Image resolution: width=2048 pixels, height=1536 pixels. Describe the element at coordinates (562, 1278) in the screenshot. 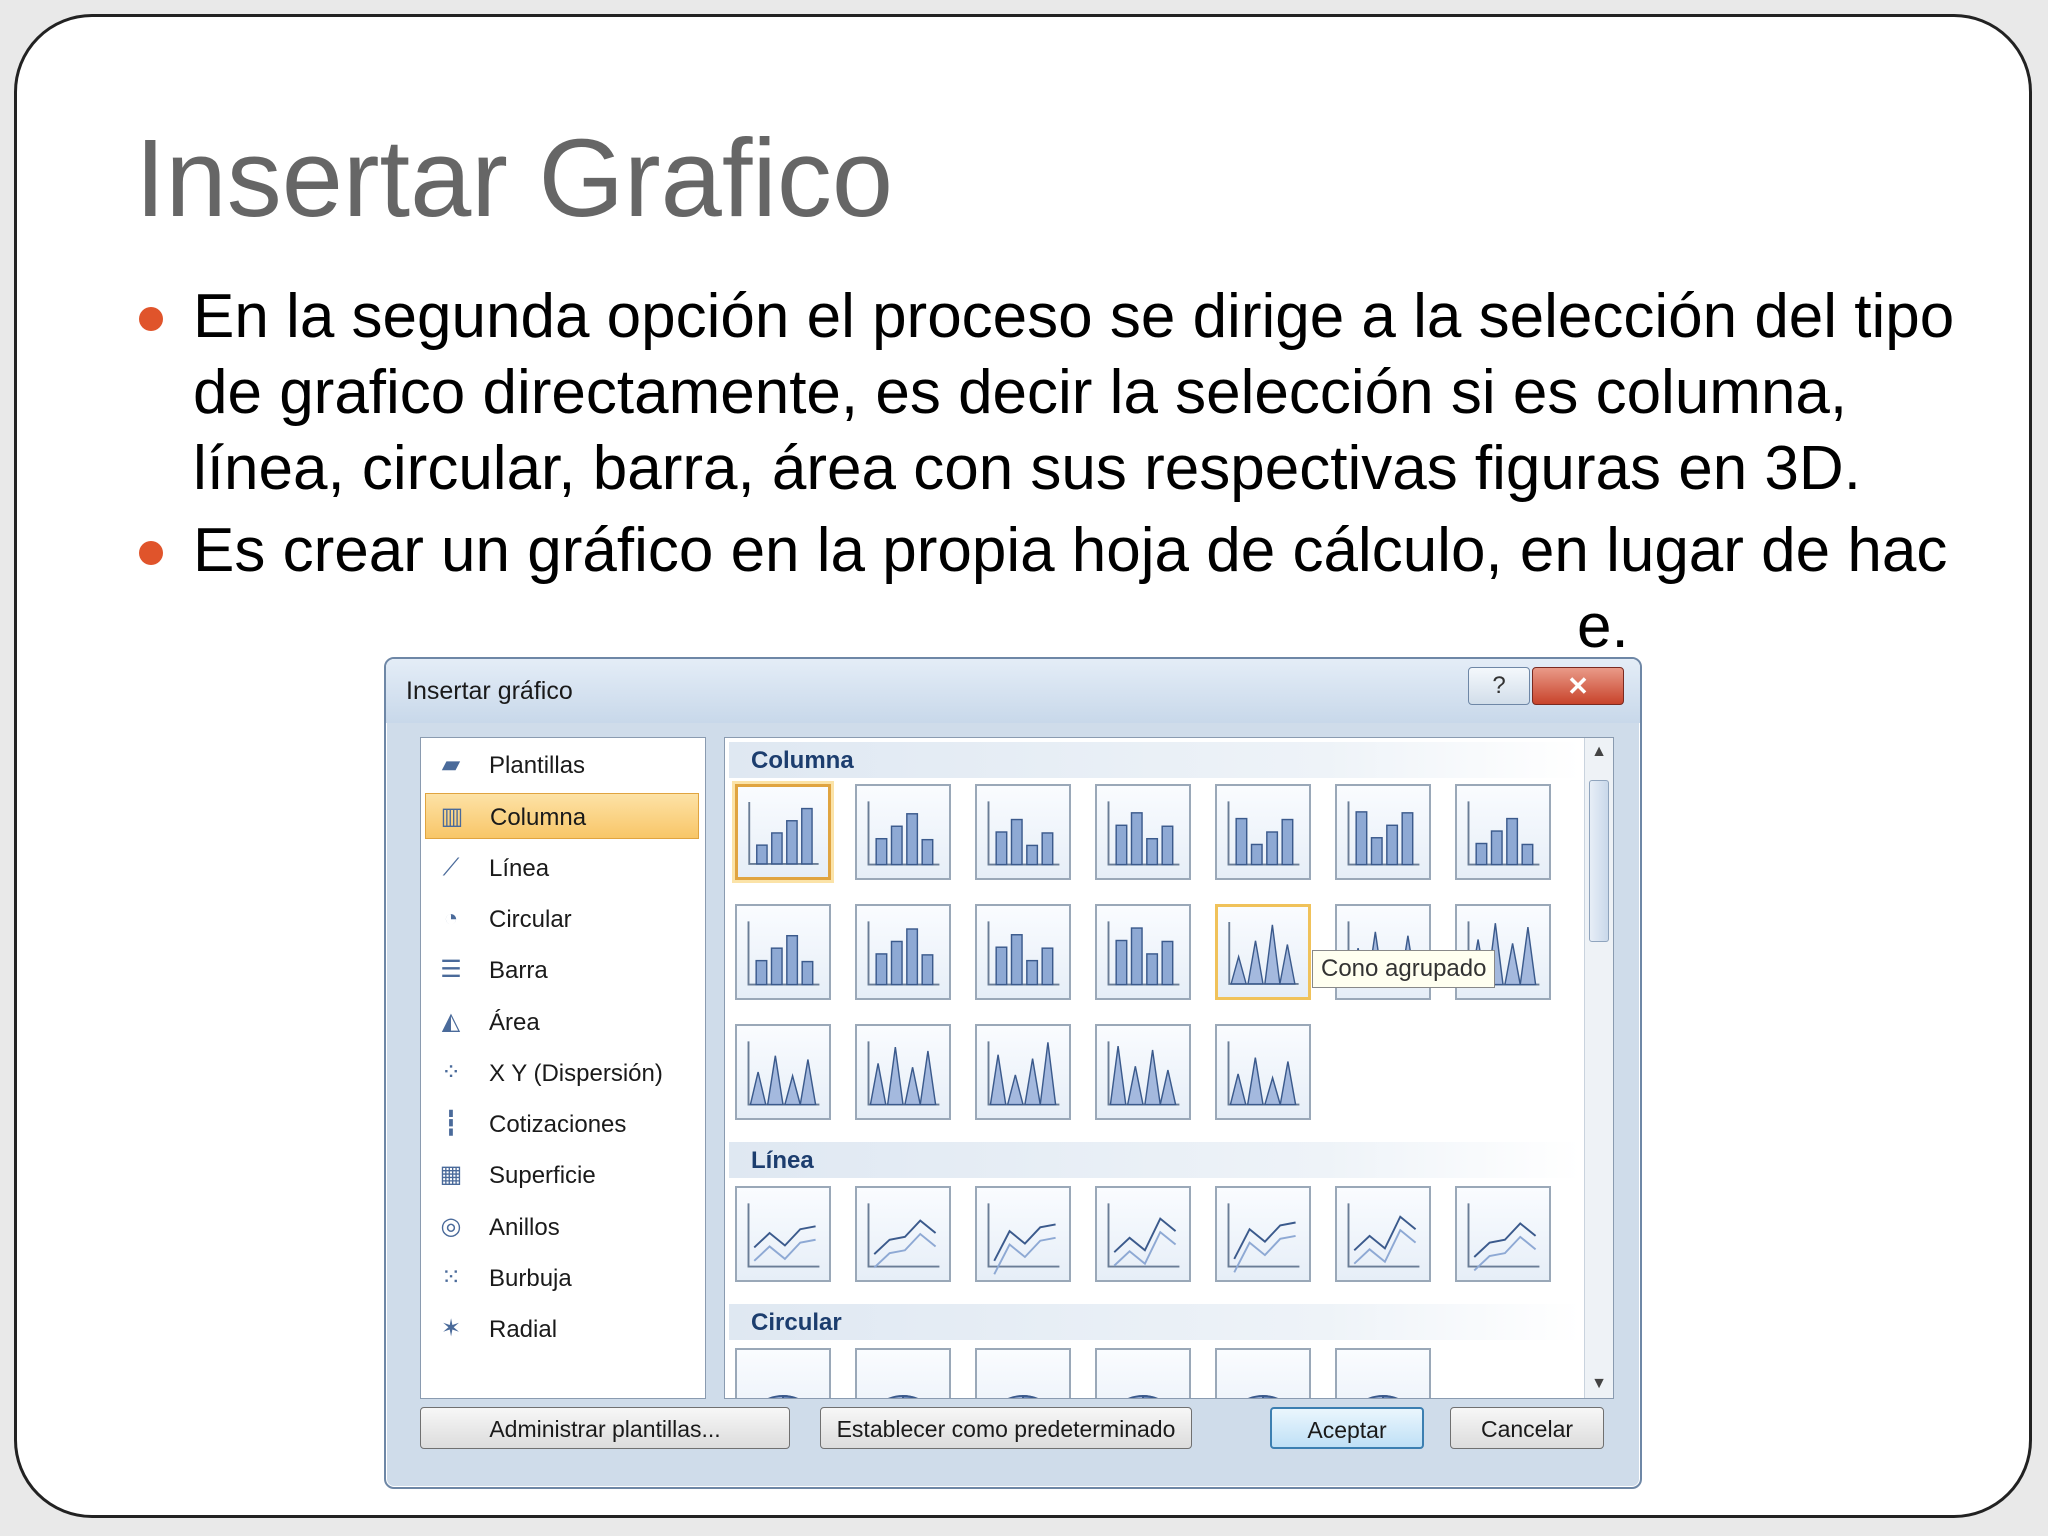

I see `category-item: ⁙ Burbuja` at that location.